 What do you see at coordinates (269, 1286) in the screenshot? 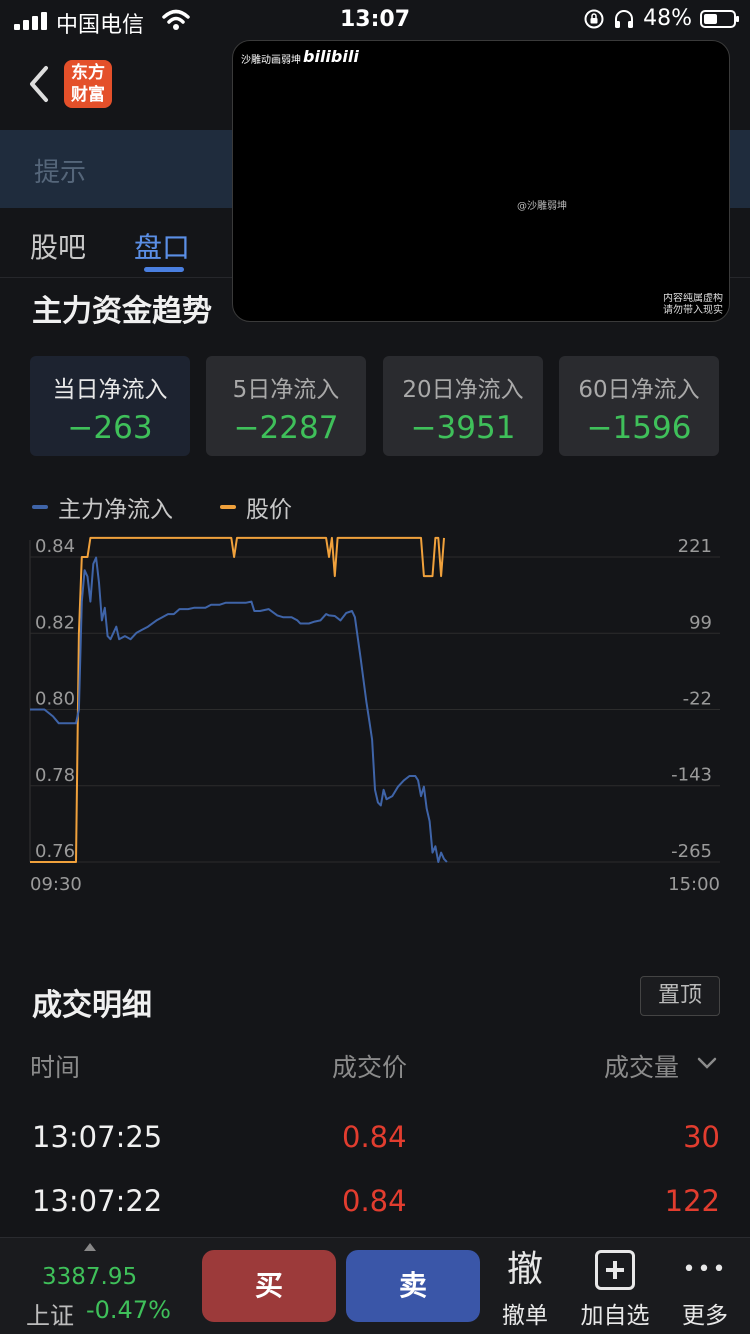
I see `buy-button: 买` at bounding box center [269, 1286].